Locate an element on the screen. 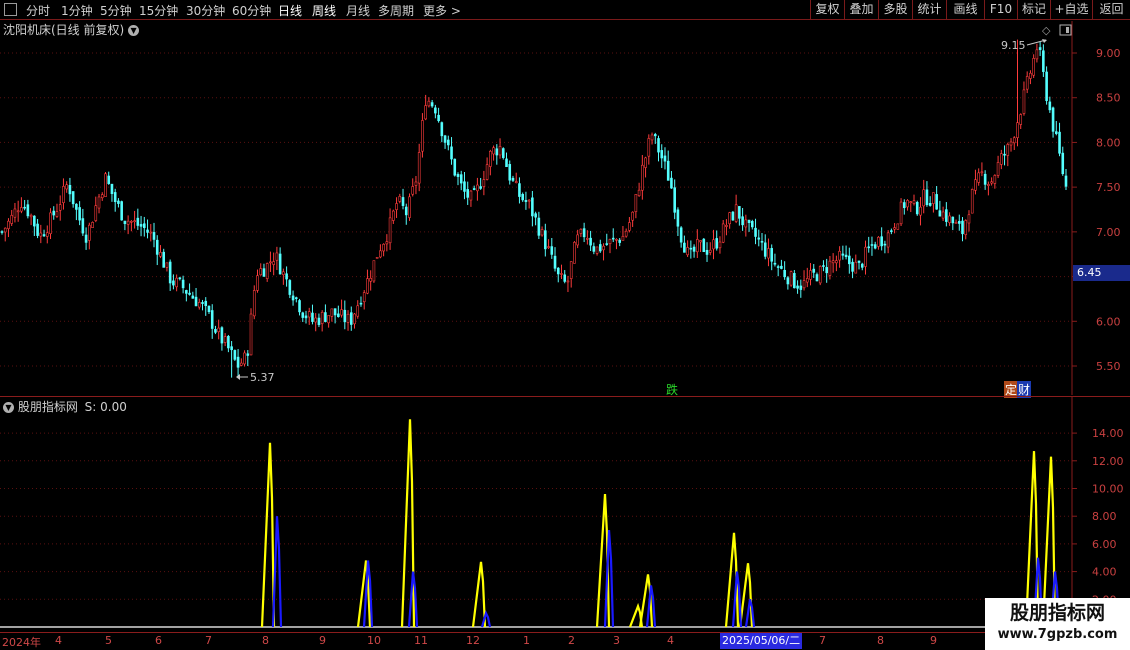  tab-60min: 60分钟 is located at coordinates (251, 10).